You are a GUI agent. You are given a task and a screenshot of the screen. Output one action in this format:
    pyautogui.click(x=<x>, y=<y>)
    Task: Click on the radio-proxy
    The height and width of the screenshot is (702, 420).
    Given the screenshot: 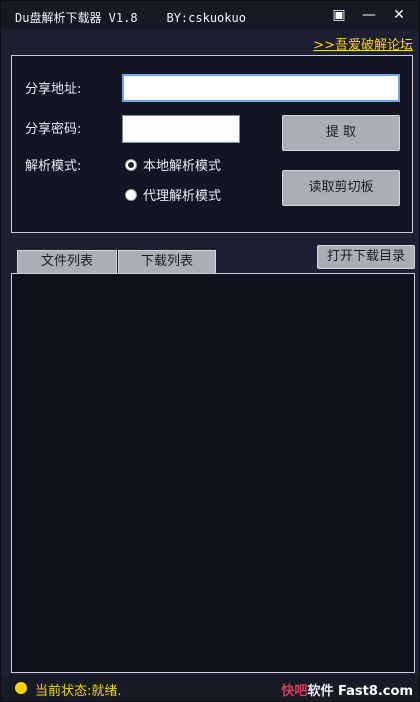 What is the action you would take?
    pyautogui.click(x=131, y=194)
    